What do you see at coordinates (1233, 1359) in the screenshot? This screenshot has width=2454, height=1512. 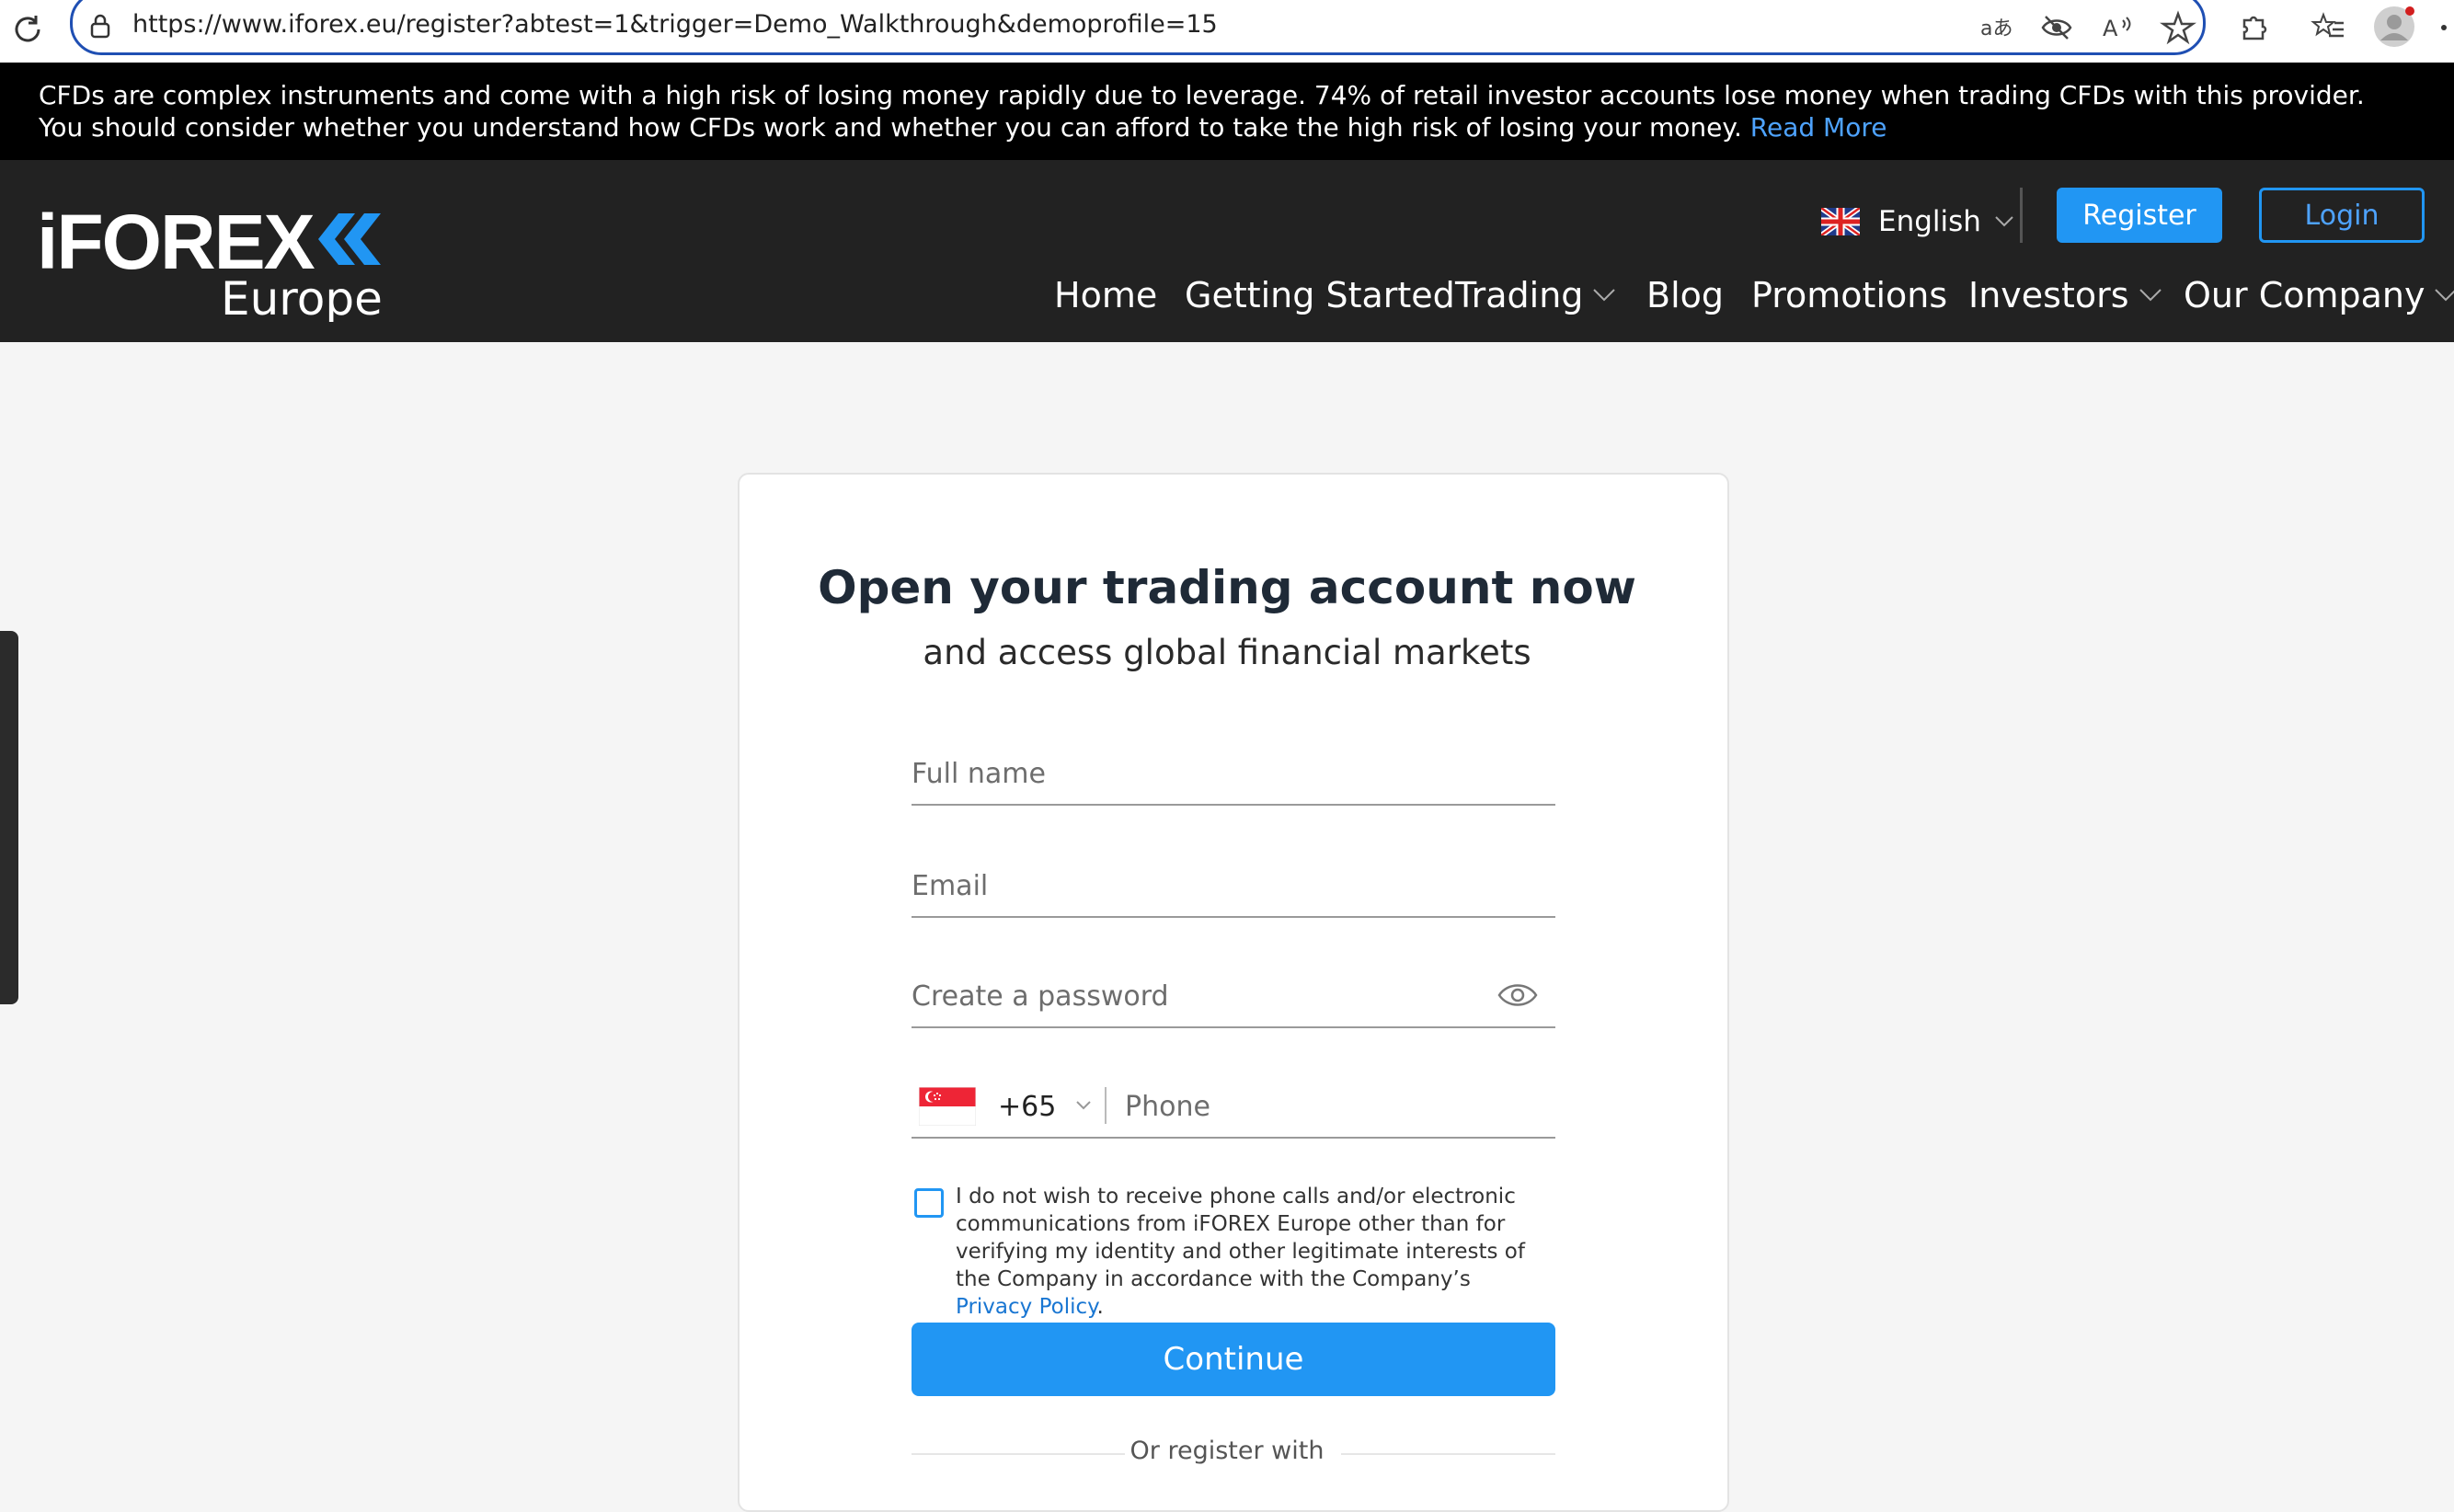 I see `continue-button: Continue` at bounding box center [1233, 1359].